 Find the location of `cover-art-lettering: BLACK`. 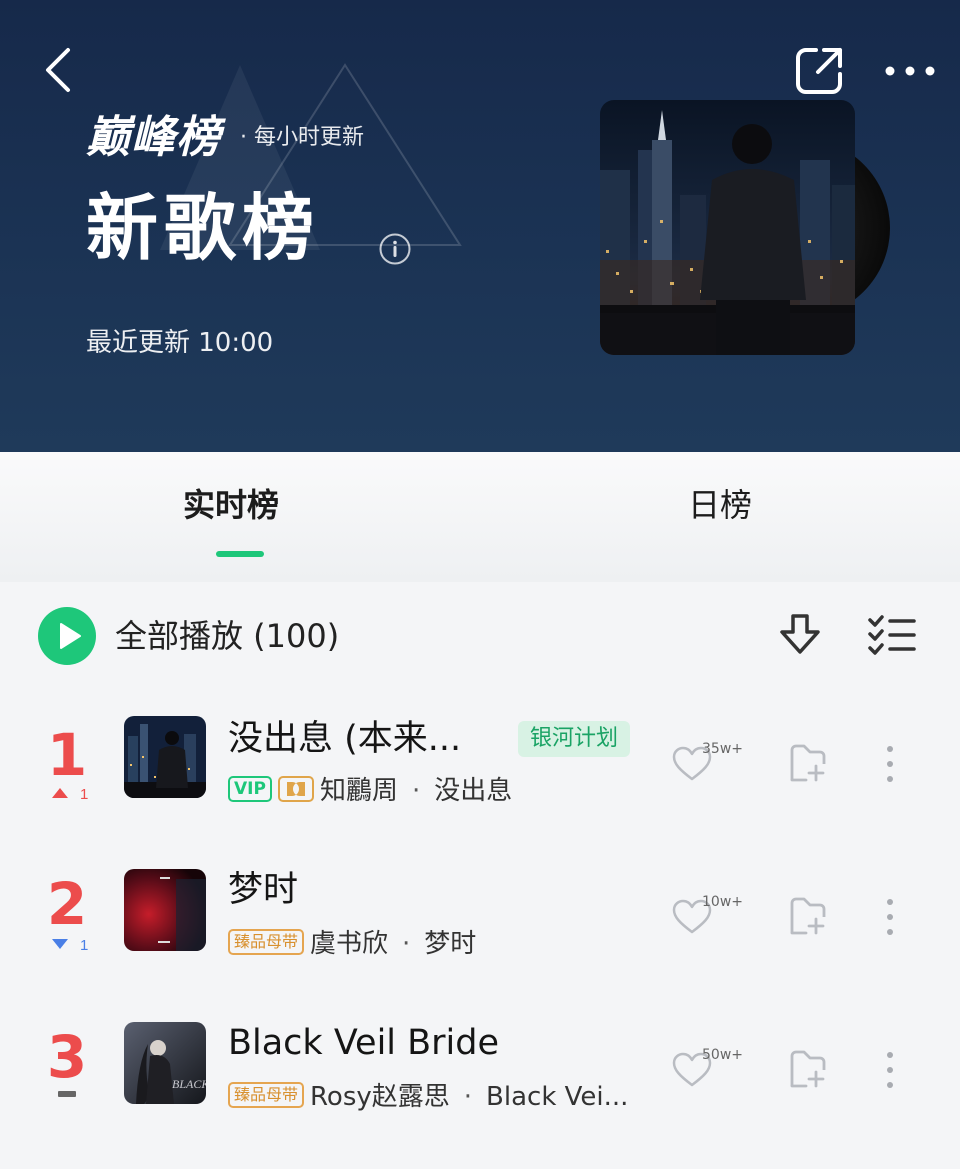

cover-art-lettering: BLACK is located at coordinates (189, 1084).